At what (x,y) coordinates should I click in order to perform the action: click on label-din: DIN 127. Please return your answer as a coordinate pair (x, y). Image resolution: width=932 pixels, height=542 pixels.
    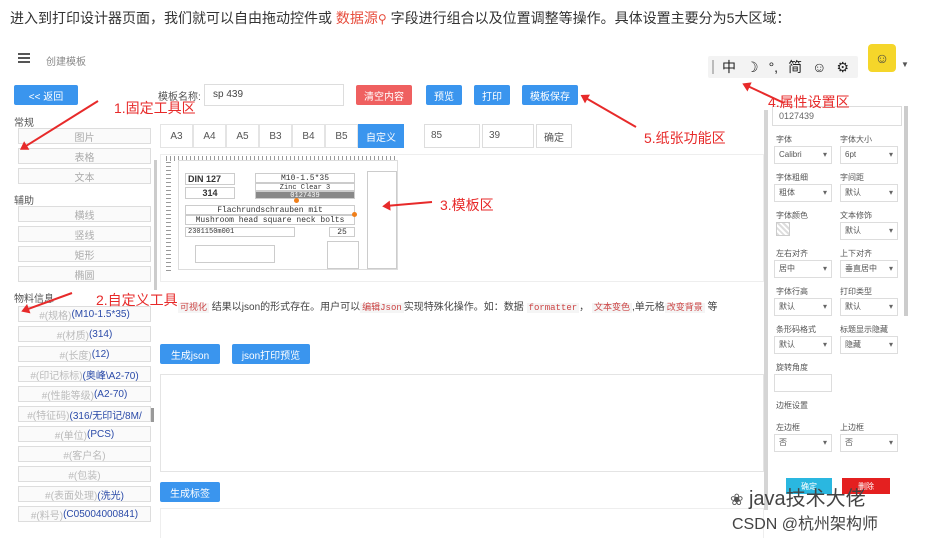
    Looking at the image, I should click on (210, 179).